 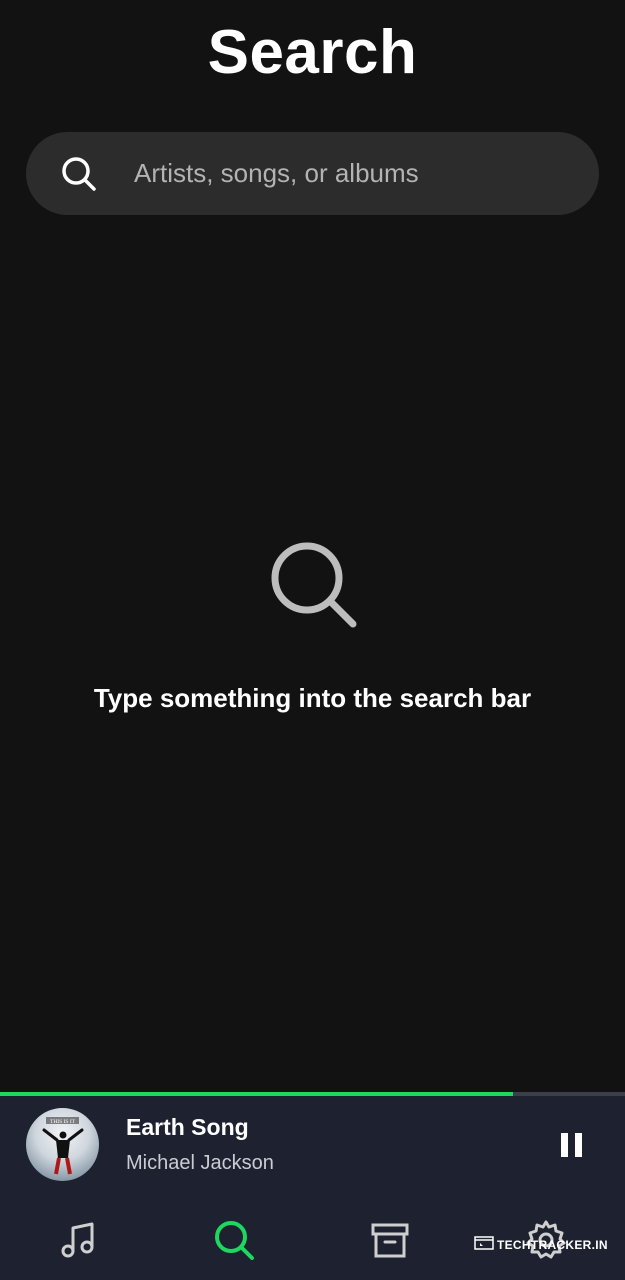 I want to click on empty-state: Type something into the search bar, so click(x=312, y=626).